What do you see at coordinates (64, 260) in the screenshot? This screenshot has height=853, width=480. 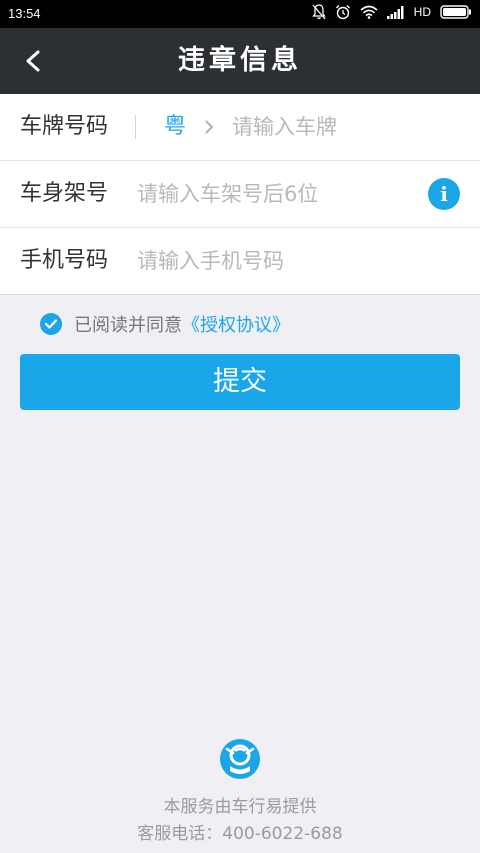 I see `phone-label: 手机号码` at bounding box center [64, 260].